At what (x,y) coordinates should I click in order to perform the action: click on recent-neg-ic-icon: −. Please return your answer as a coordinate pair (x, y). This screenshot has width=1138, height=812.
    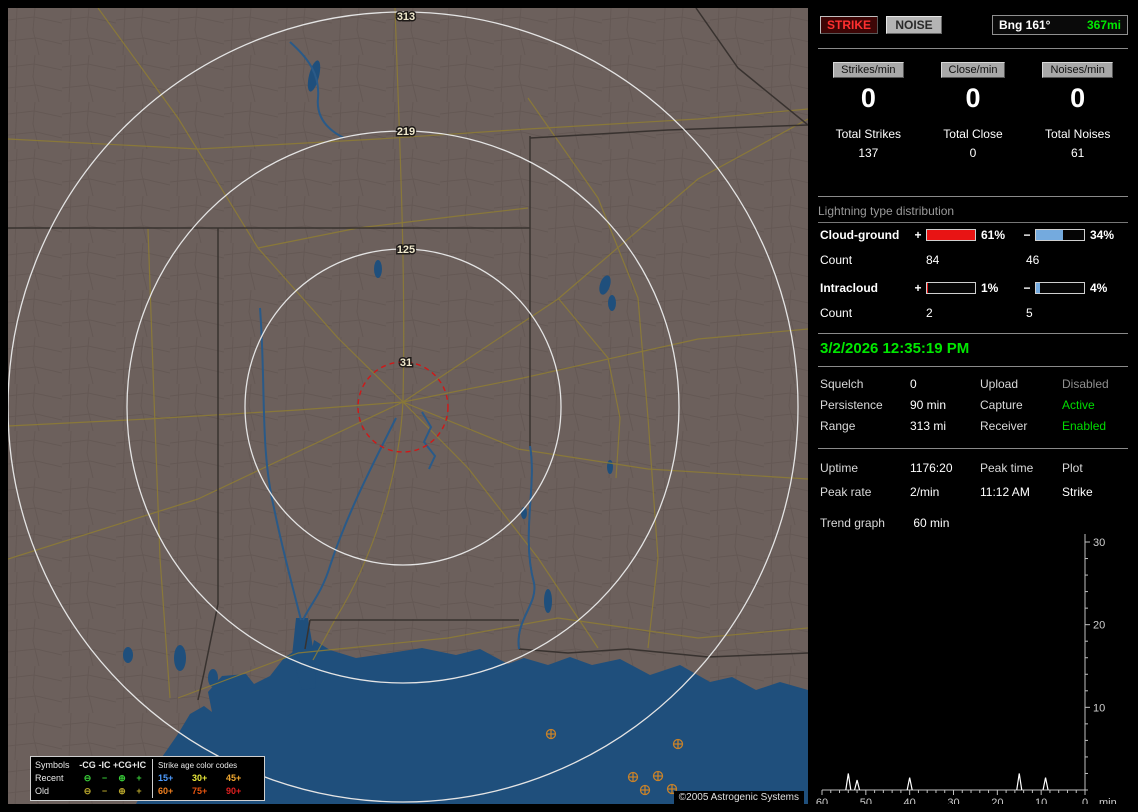
    Looking at the image, I should click on (104, 778).